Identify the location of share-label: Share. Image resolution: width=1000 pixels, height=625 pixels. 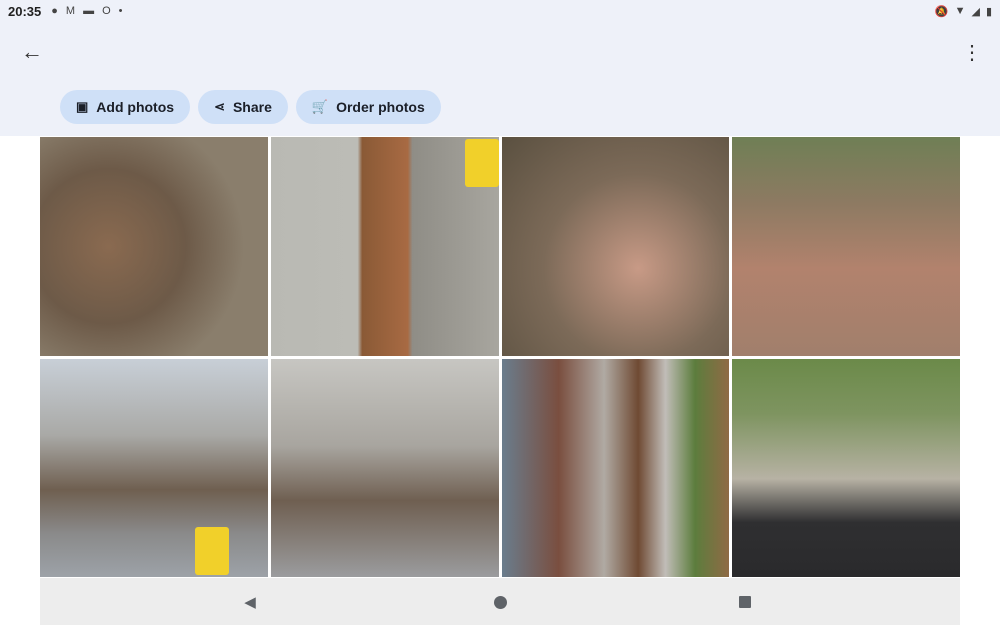
(252, 107).